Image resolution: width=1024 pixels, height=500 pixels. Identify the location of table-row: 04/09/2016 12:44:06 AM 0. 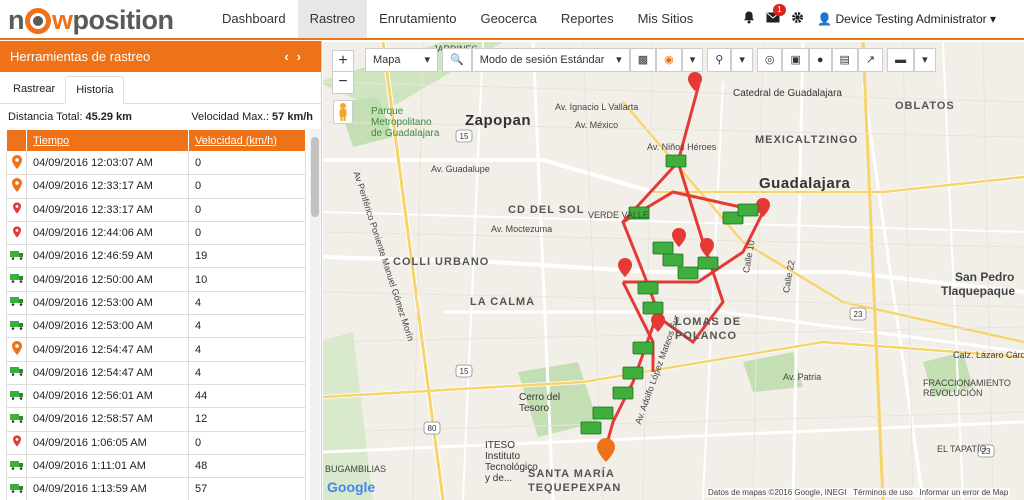
(156, 233).